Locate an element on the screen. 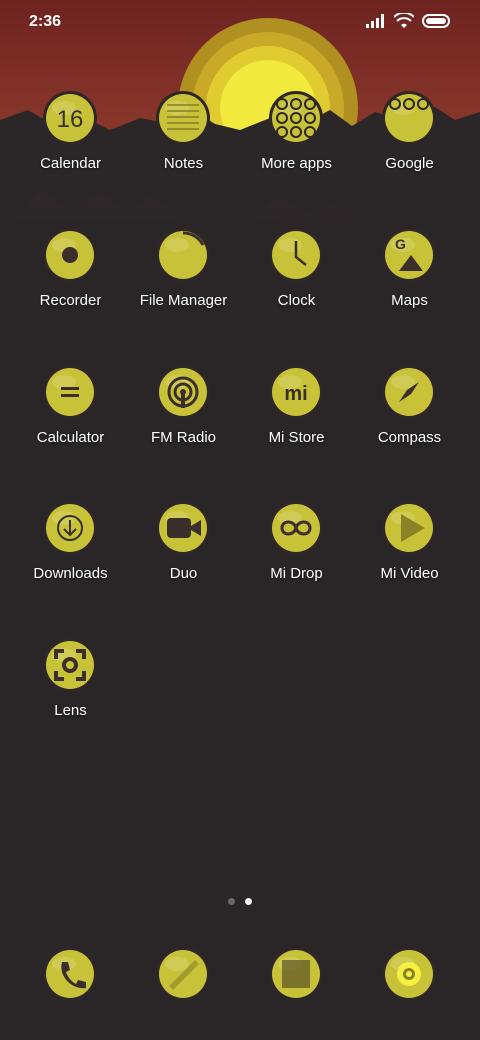 This screenshot has width=480, height=1040. camera-icon is located at coordinates (409, 974).